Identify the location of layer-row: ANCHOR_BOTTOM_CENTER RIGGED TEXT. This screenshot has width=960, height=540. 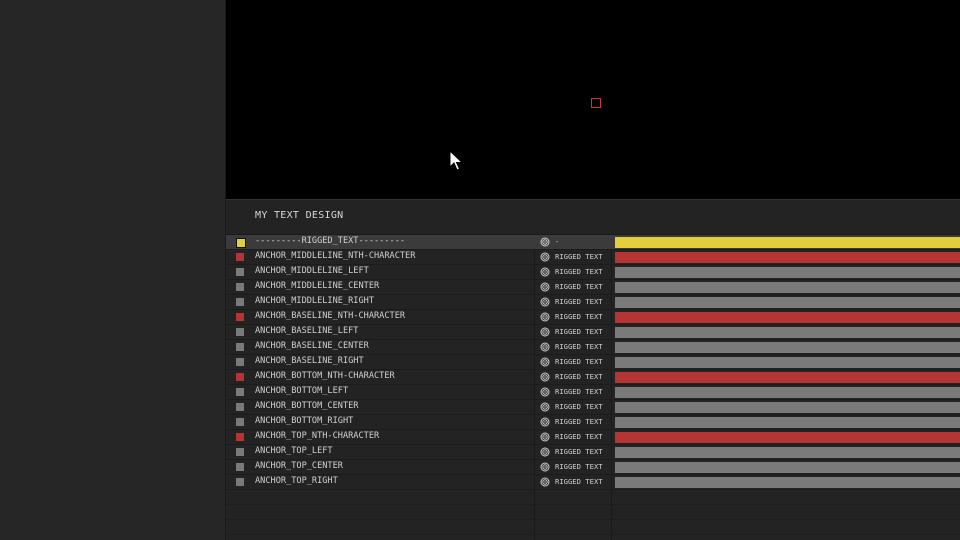
(593, 407).